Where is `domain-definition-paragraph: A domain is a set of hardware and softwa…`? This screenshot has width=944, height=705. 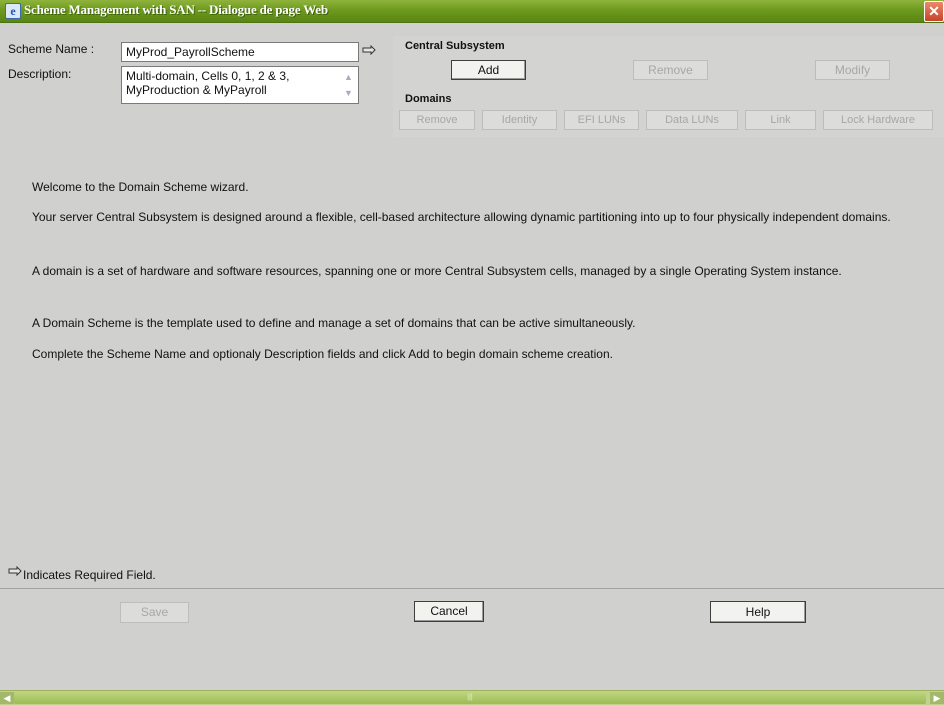
domain-definition-paragraph: A domain is a set of hardware and softwa… is located at coordinates (437, 271).